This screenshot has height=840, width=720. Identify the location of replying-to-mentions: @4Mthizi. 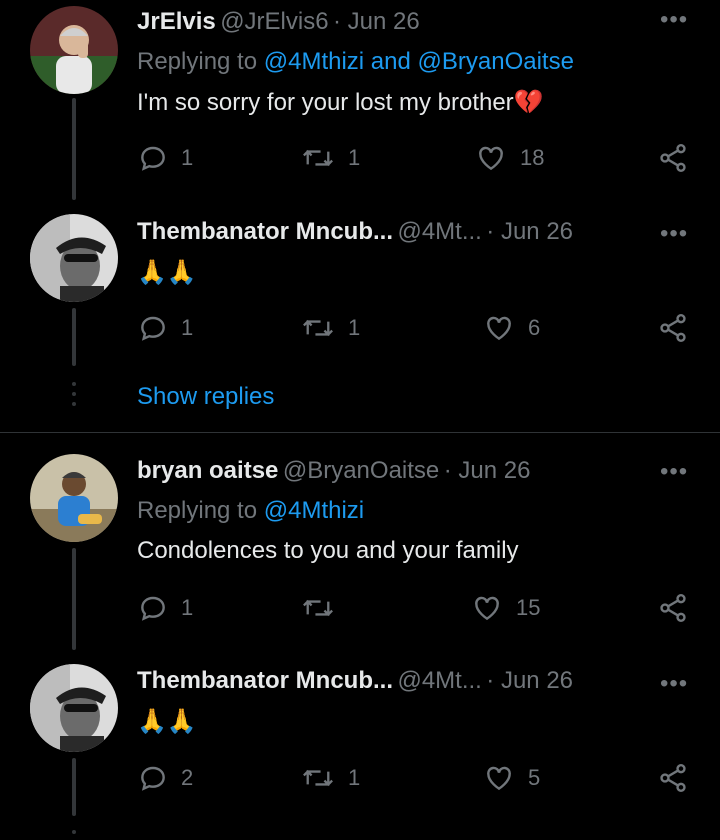
(314, 510).